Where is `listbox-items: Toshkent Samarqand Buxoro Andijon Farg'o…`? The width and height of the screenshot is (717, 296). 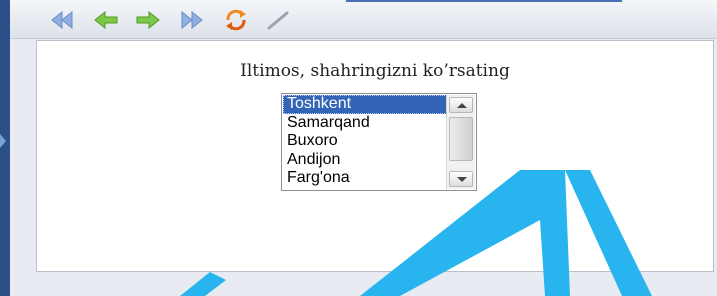
listbox-items: Toshkent Samarqand Buxoro Andijon Farg'o… is located at coordinates (366, 141).